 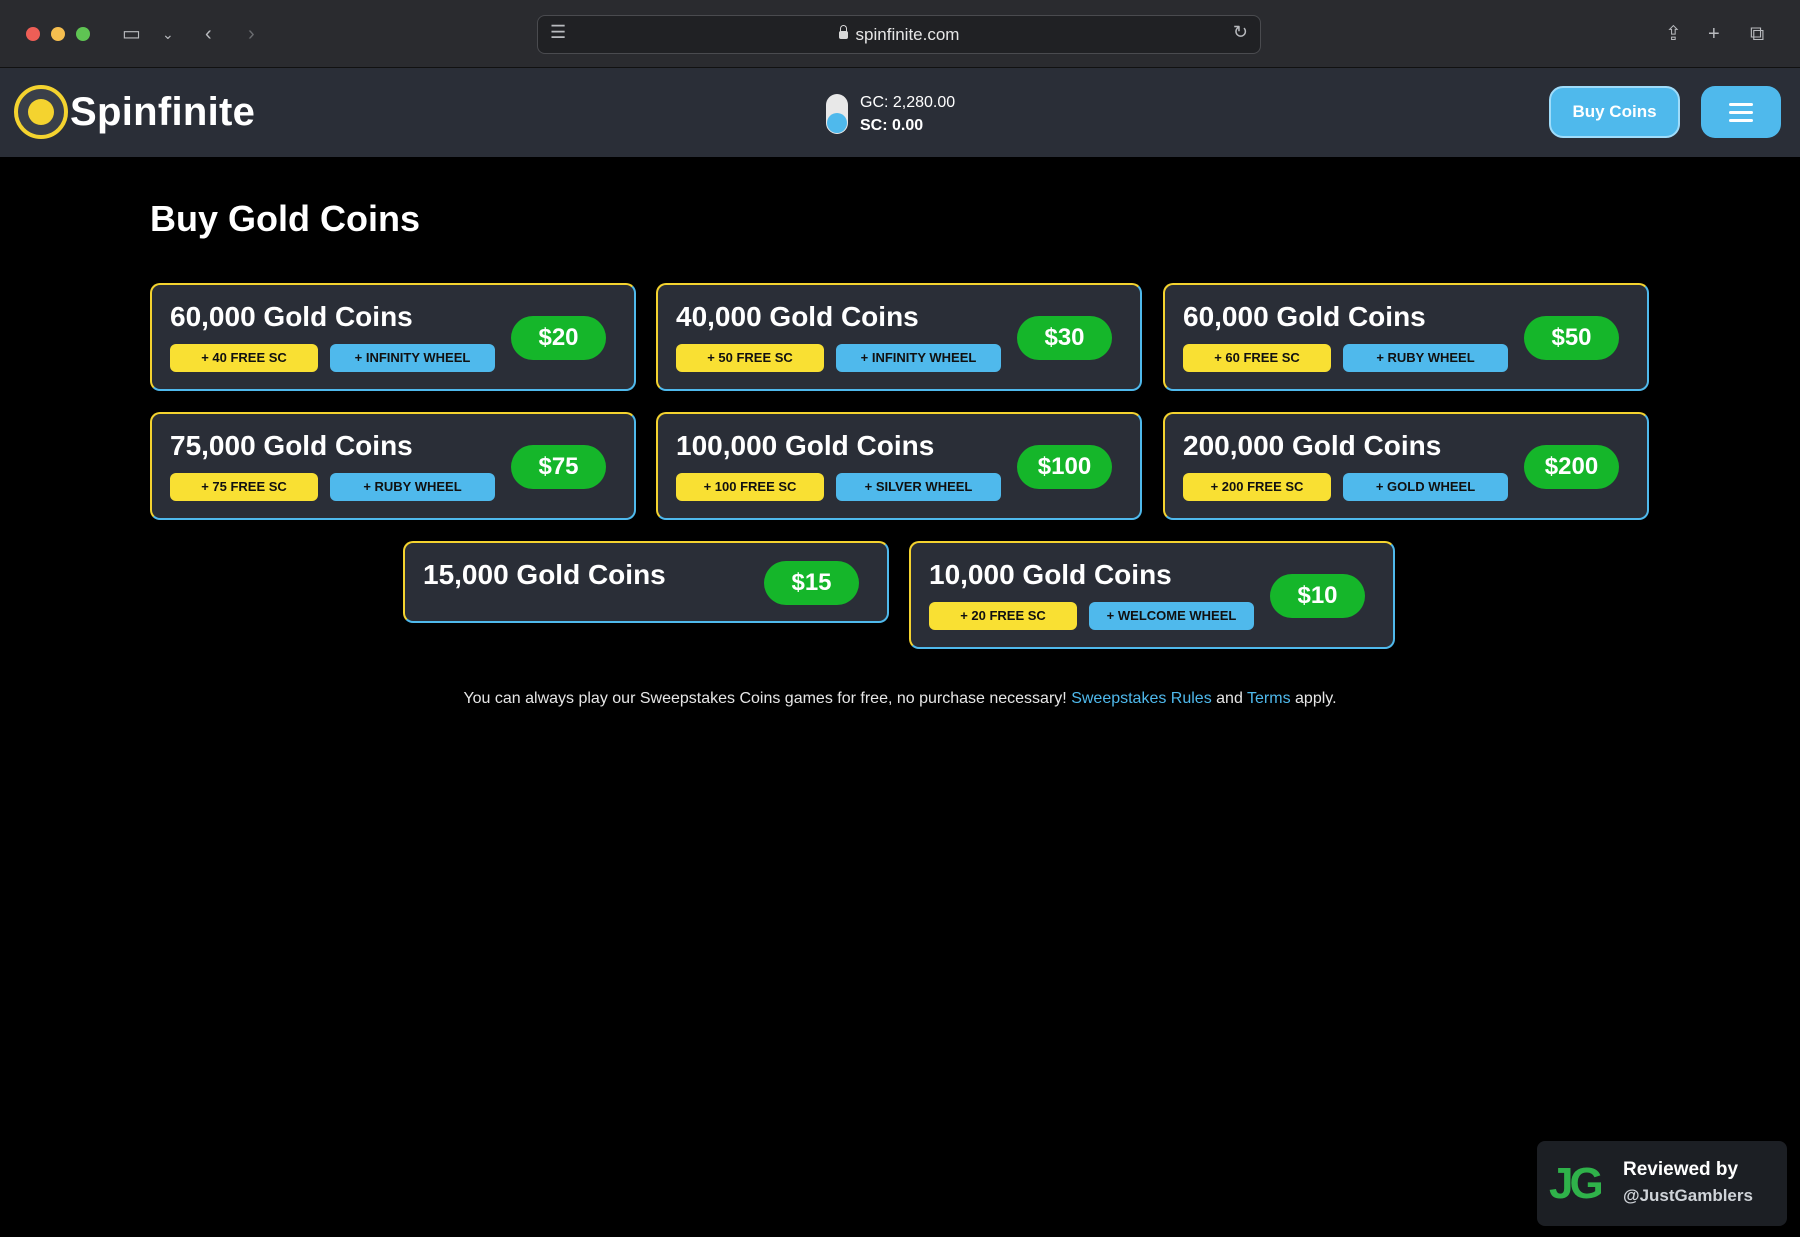 What do you see at coordinates (1714, 34) in the screenshot?
I see `new-tab-icon: +` at bounding box center [1714, 34].